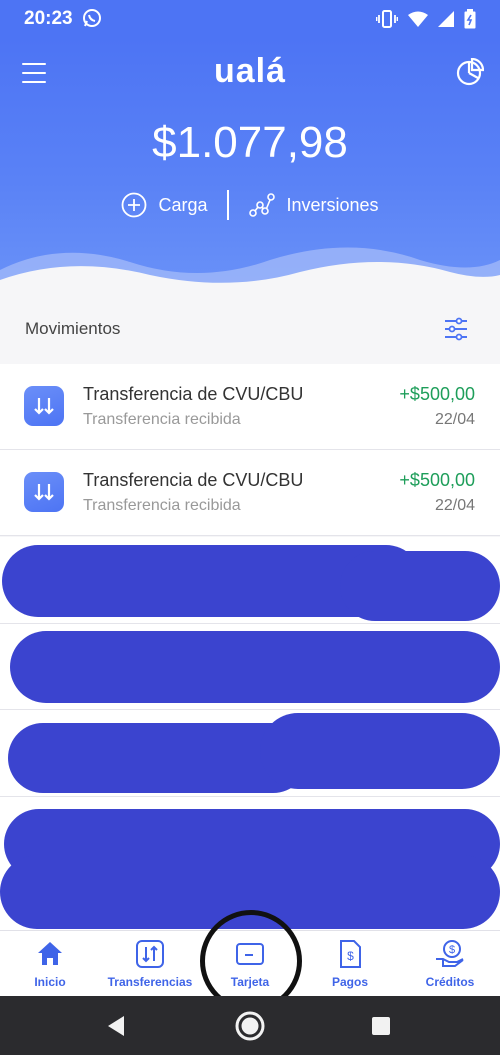 The height and width of the screenshot is (1055, 500). I want to click on nav-pagos: $ Pagos, so click(350, 964).